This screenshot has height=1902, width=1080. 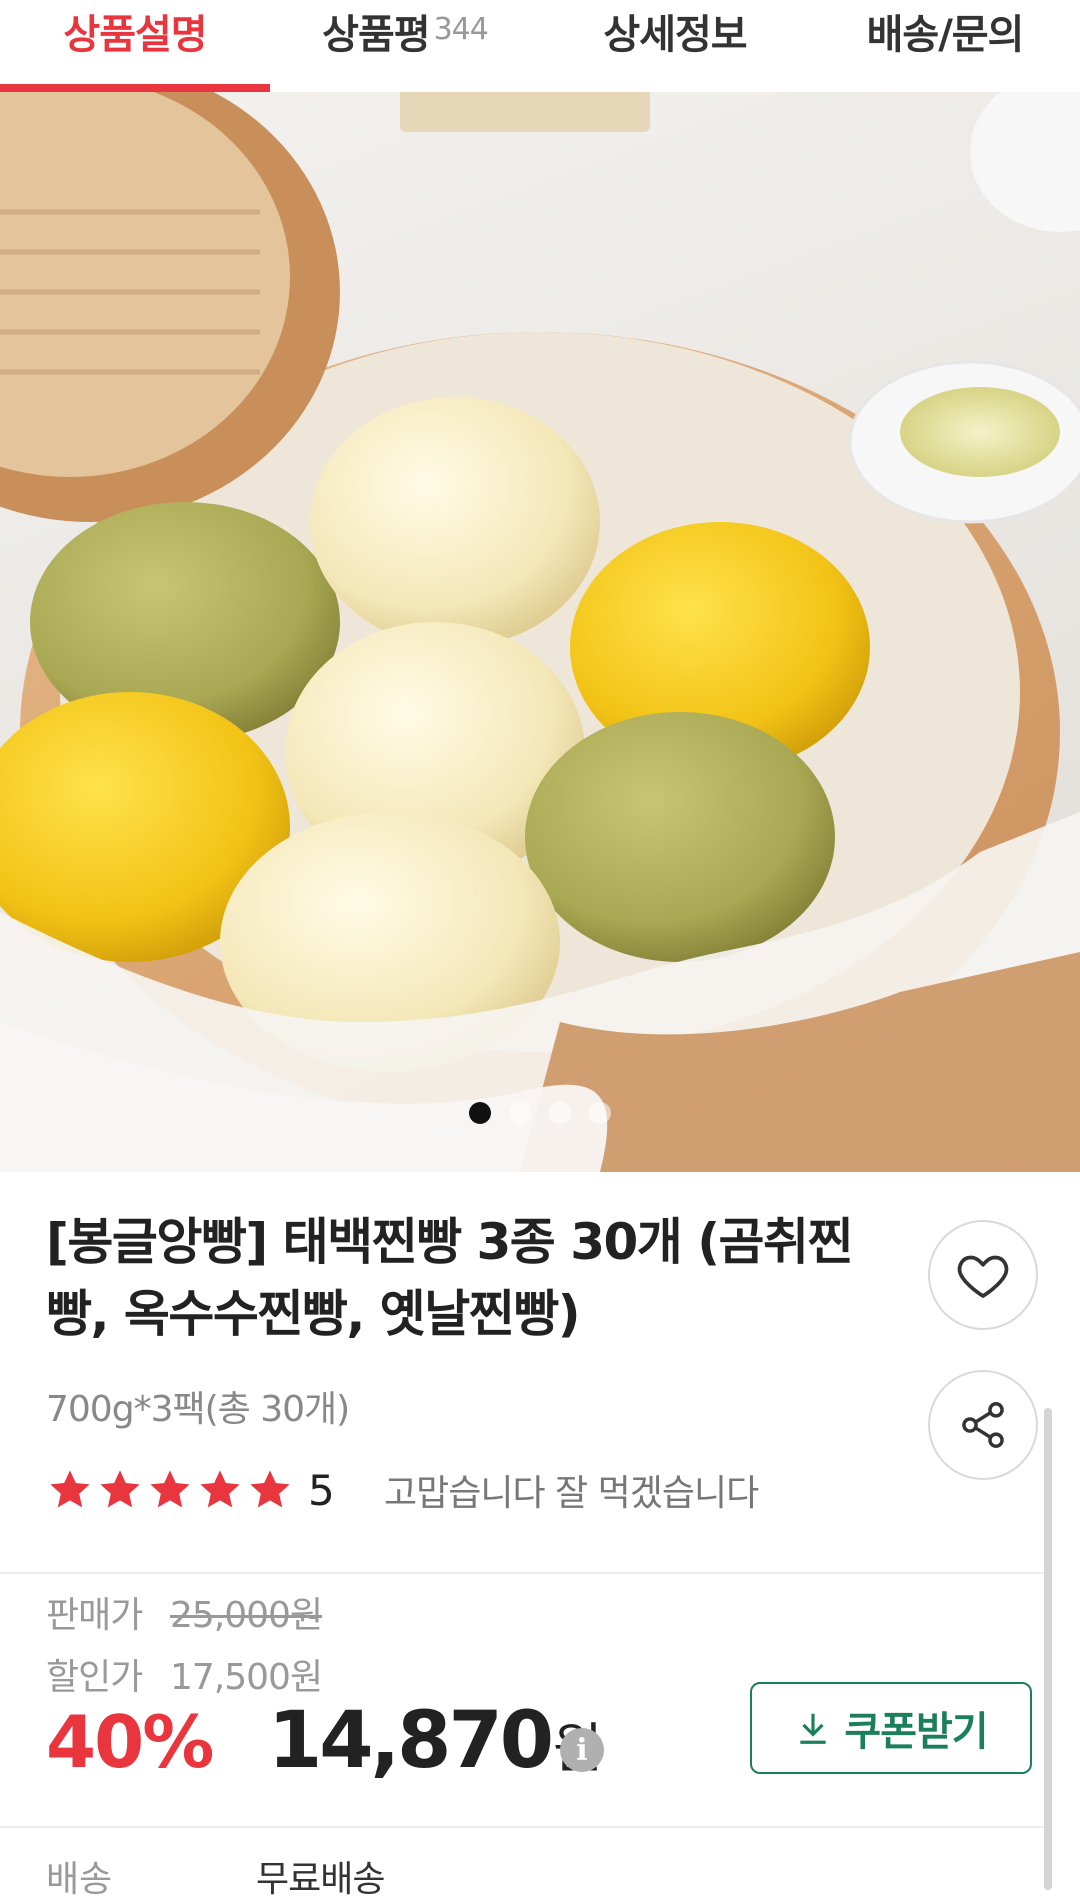 I want to click on rating-score: 5, so click(x=321, y=1490).